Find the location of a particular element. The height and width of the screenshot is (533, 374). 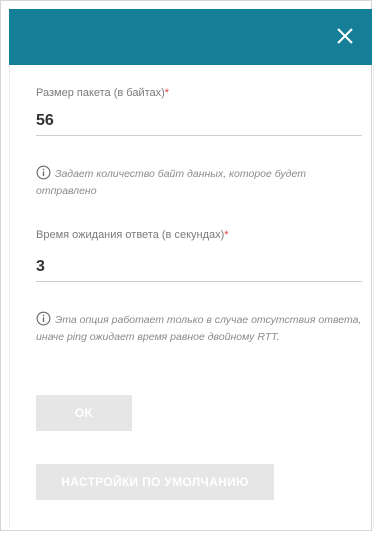

close-icon is located at coordinates (345, 36).